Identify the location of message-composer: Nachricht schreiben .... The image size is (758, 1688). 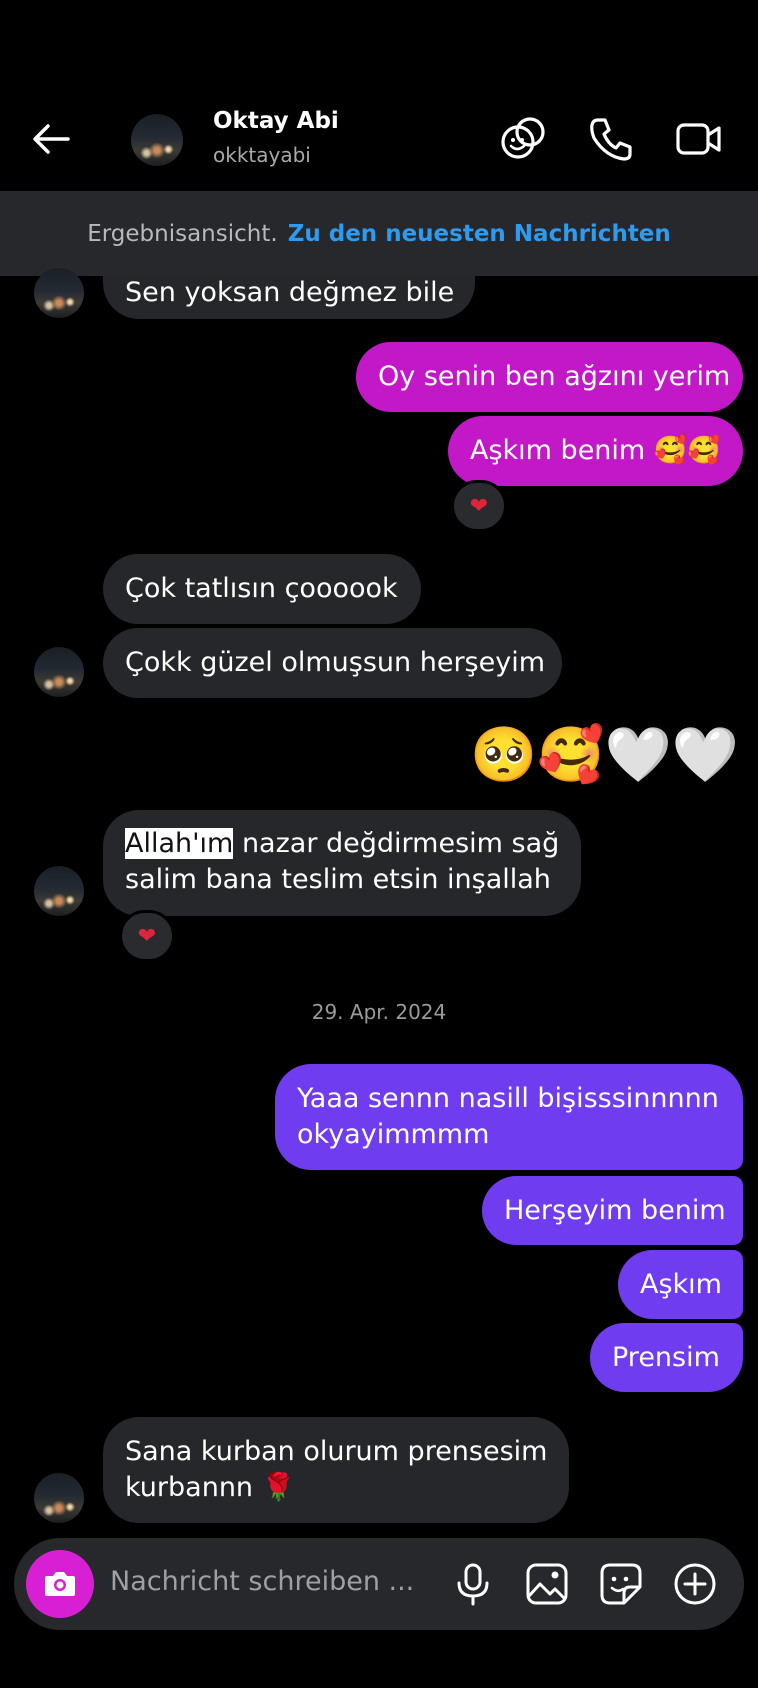
(379, 1584).